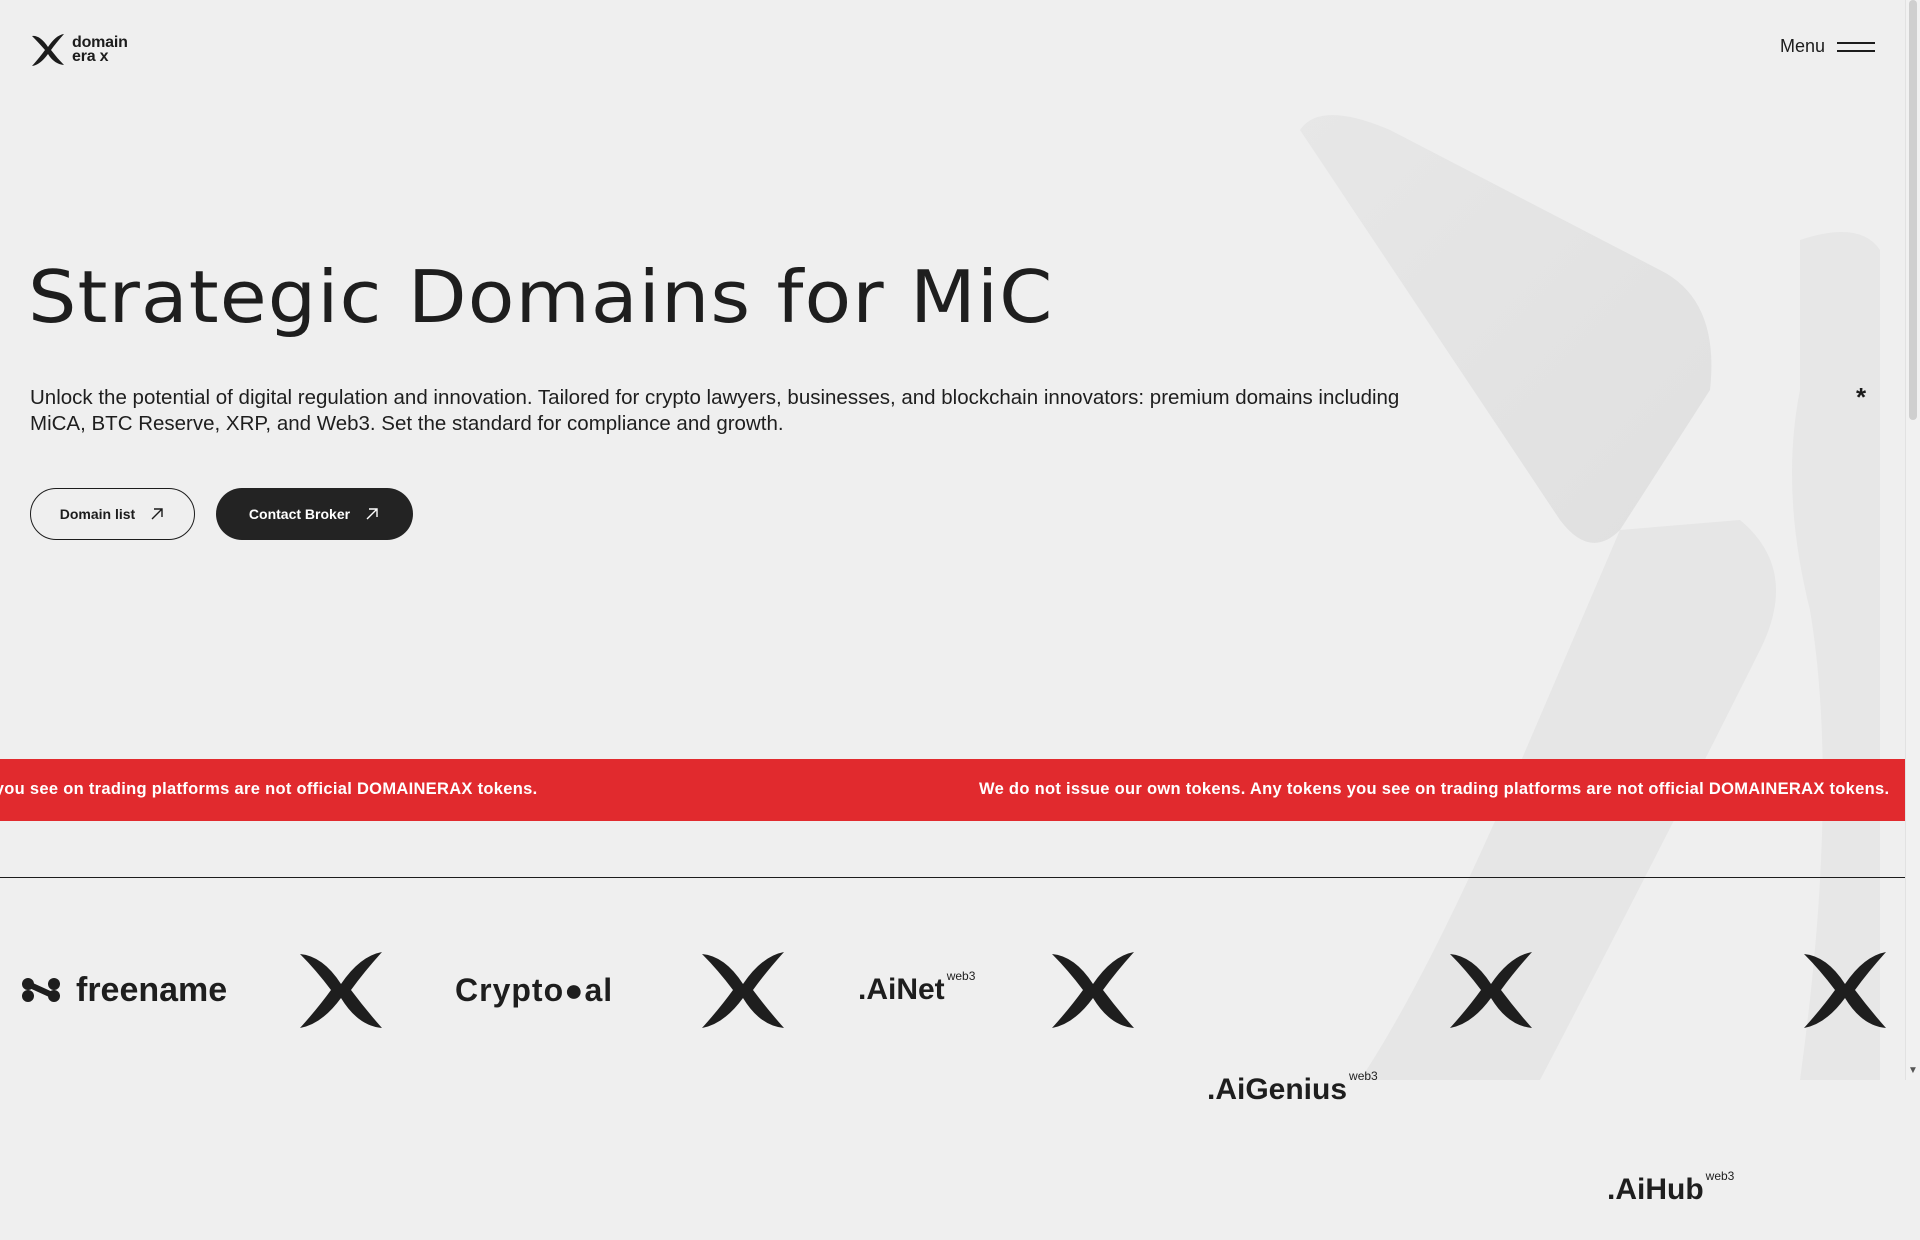  I want to click on domain-list-button: Domain list, so click(112, 514).